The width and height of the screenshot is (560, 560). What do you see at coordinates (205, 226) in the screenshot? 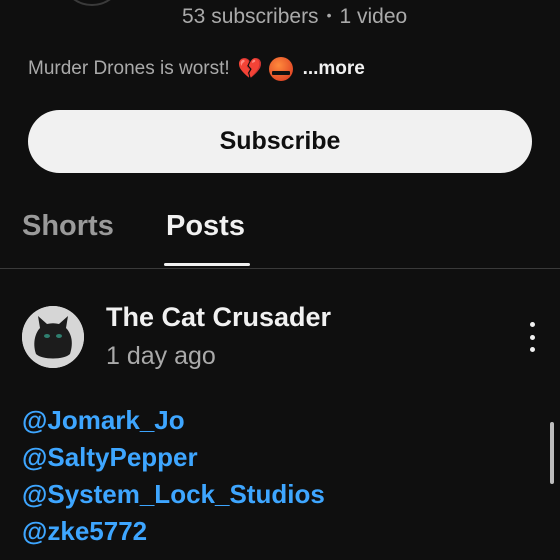
I see `tab-posts: Posts` at bounding box center [205, 226].